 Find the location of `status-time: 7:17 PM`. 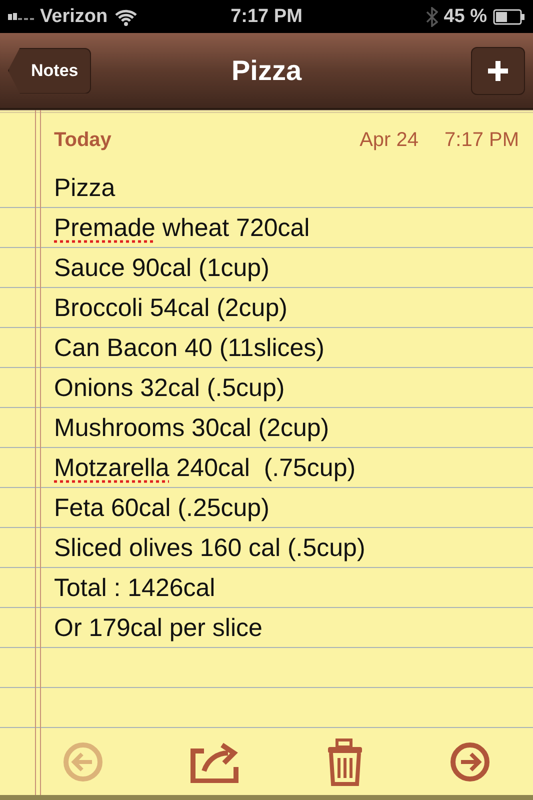

status-time: 7:17 PM is located at coordinates (266, 17).